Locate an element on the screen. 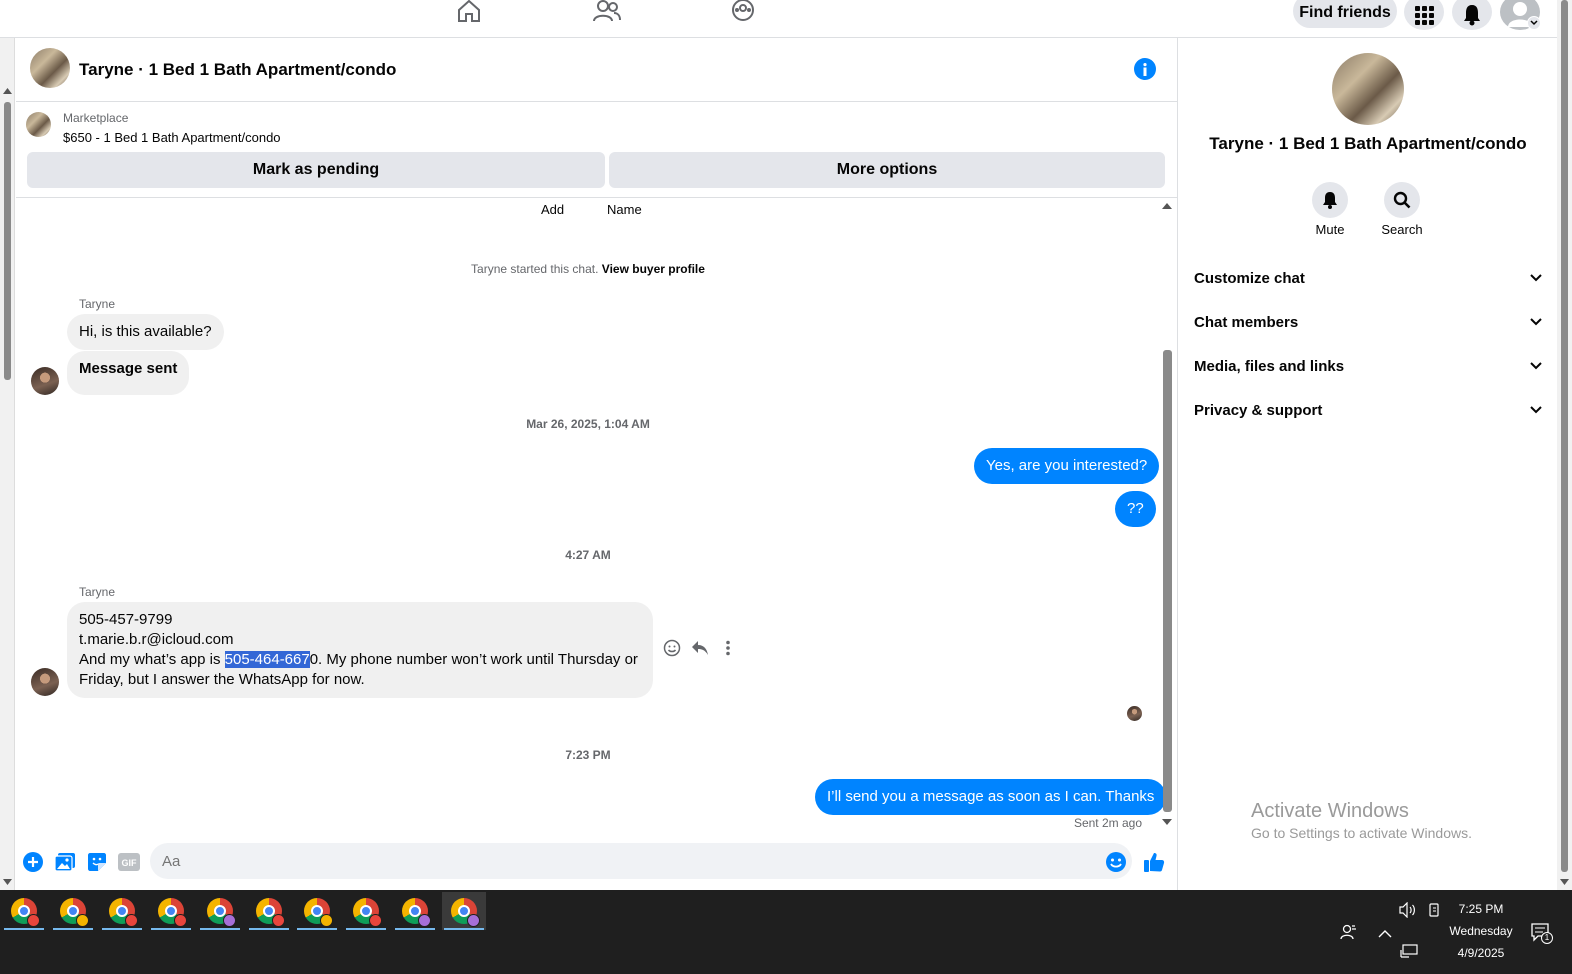  chat-members-section: Chat members is located at coordinates (1368, 322).